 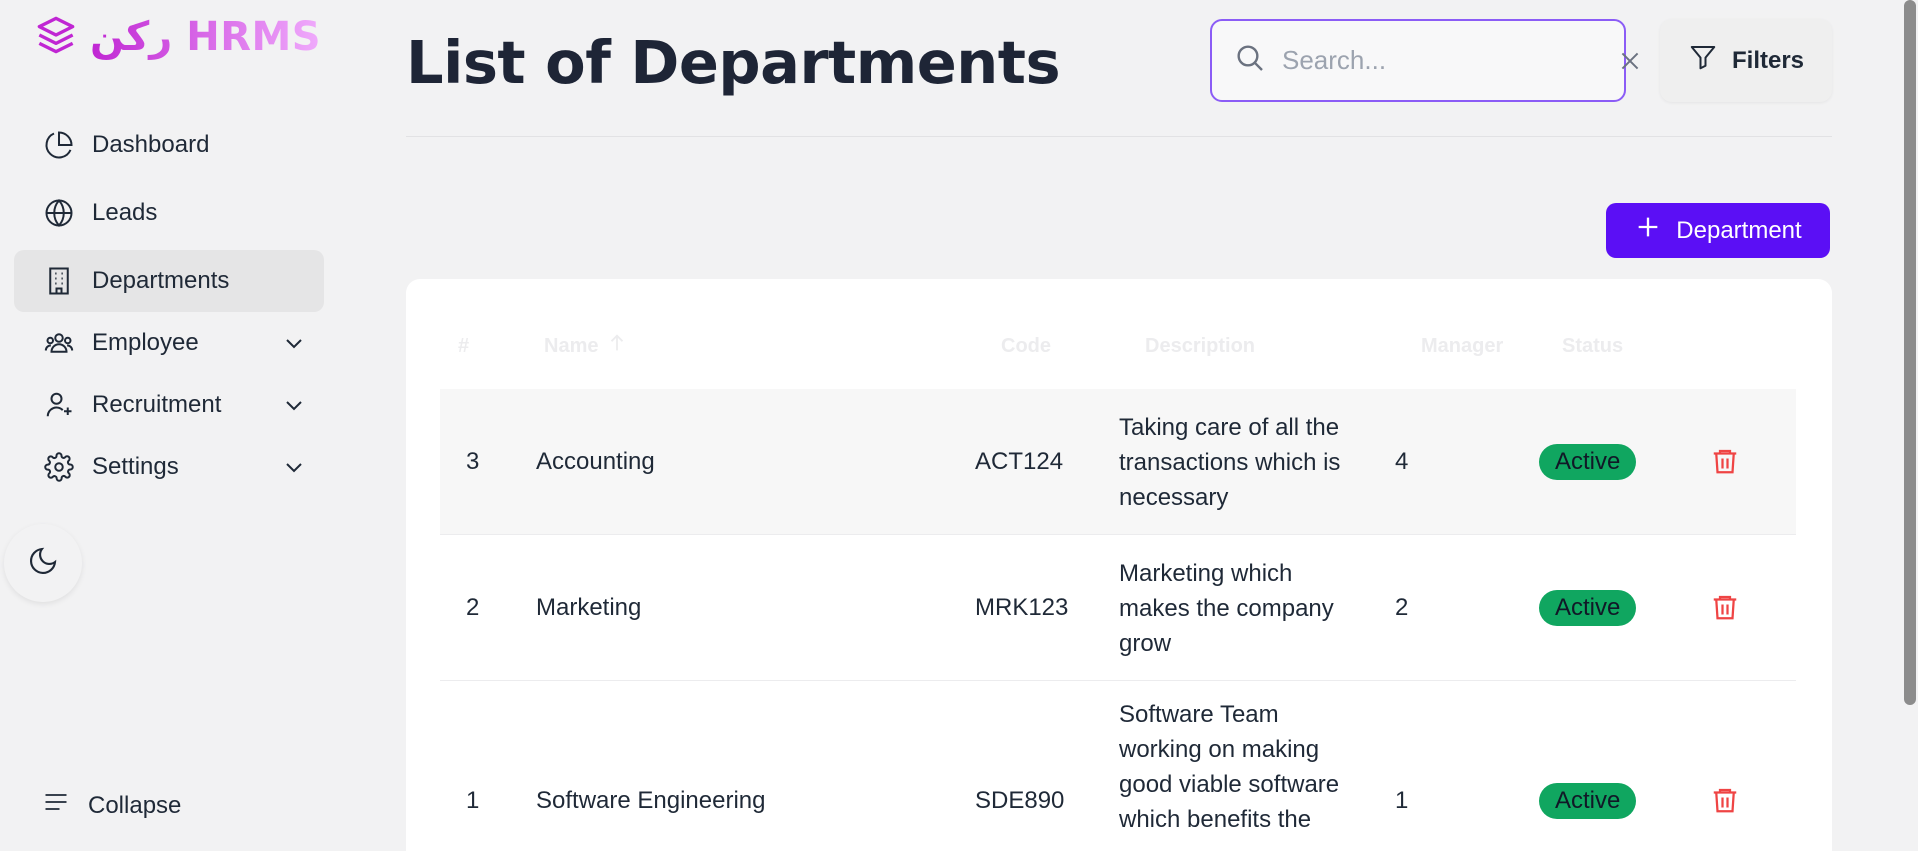 I want to click on column-header-code: Code, so click(x=1026, y=346).